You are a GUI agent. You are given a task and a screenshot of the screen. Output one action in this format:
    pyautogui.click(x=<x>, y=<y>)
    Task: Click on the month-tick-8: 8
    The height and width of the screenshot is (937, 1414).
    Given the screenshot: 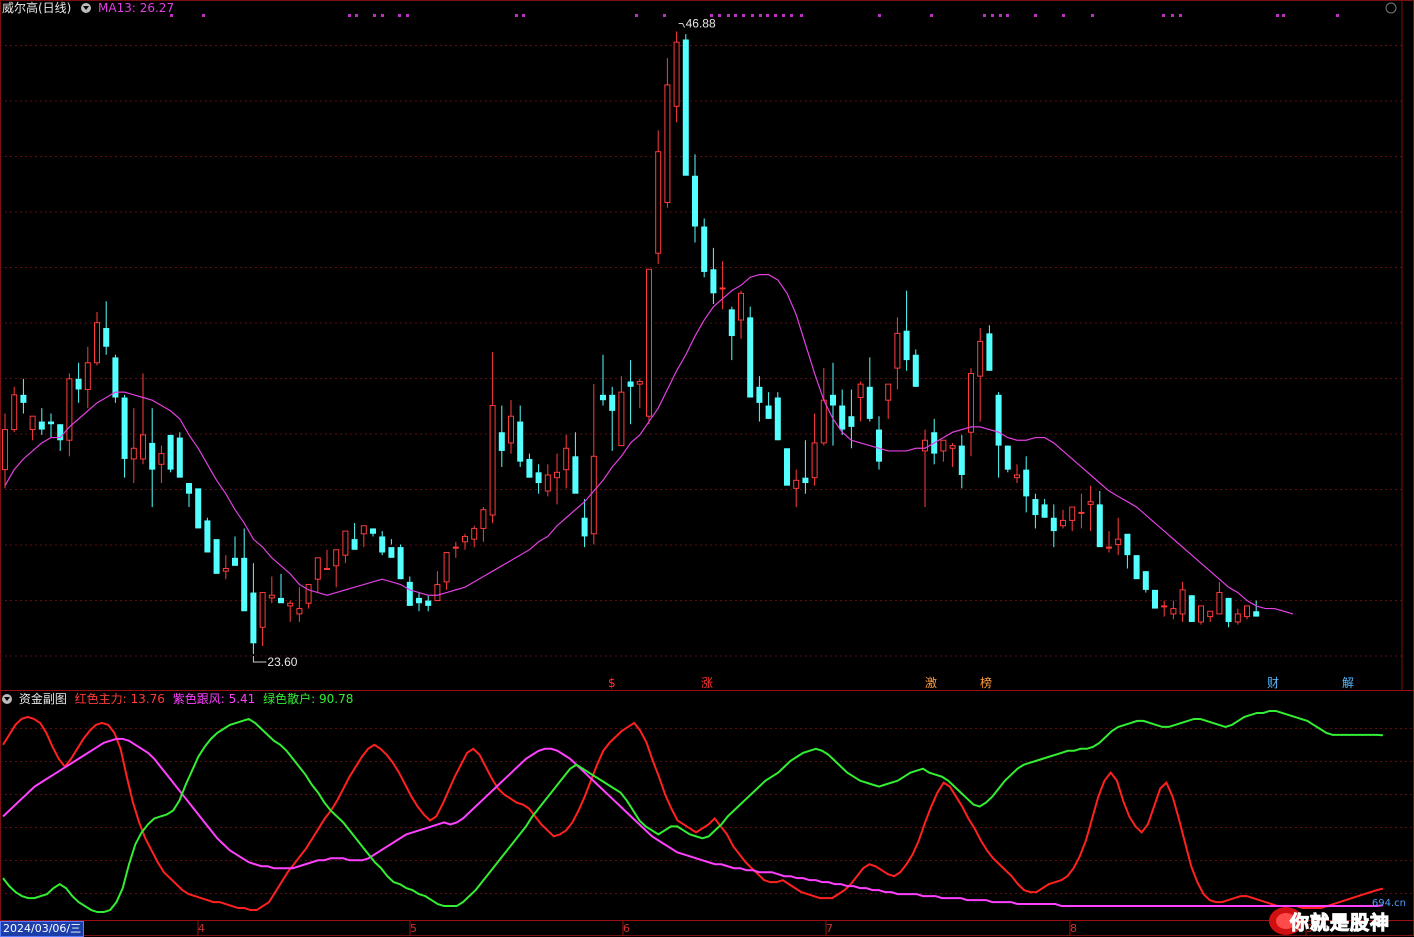 What is the action you would take?
    pyautogui.click(x=1073, y=928)
    